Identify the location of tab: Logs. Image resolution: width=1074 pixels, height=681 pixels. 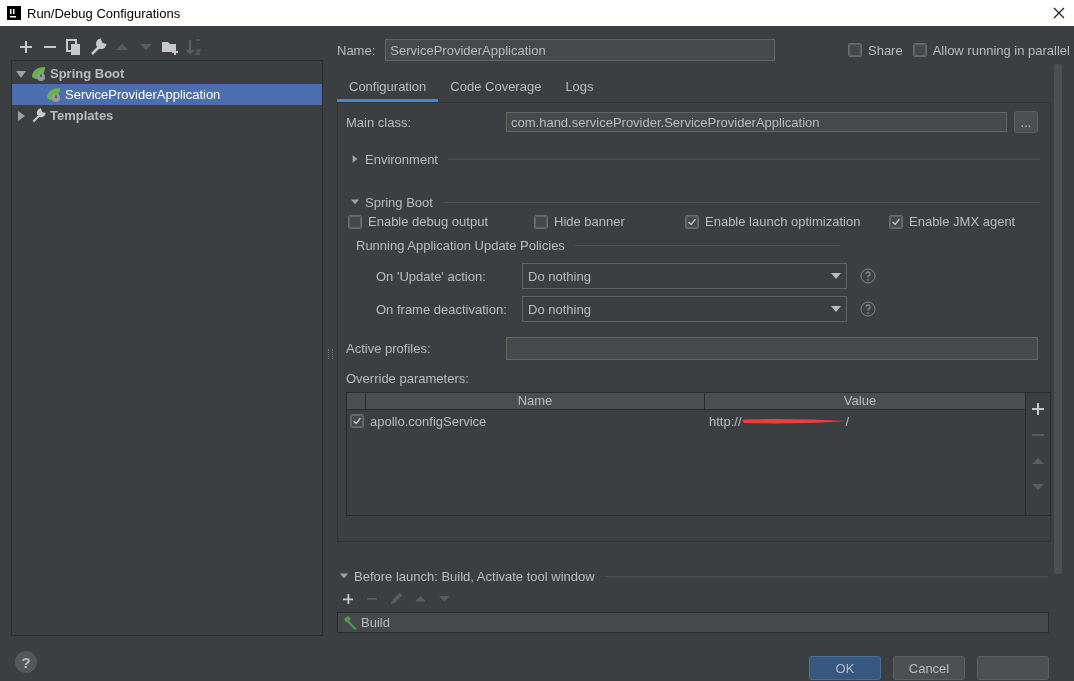
(579, 88).